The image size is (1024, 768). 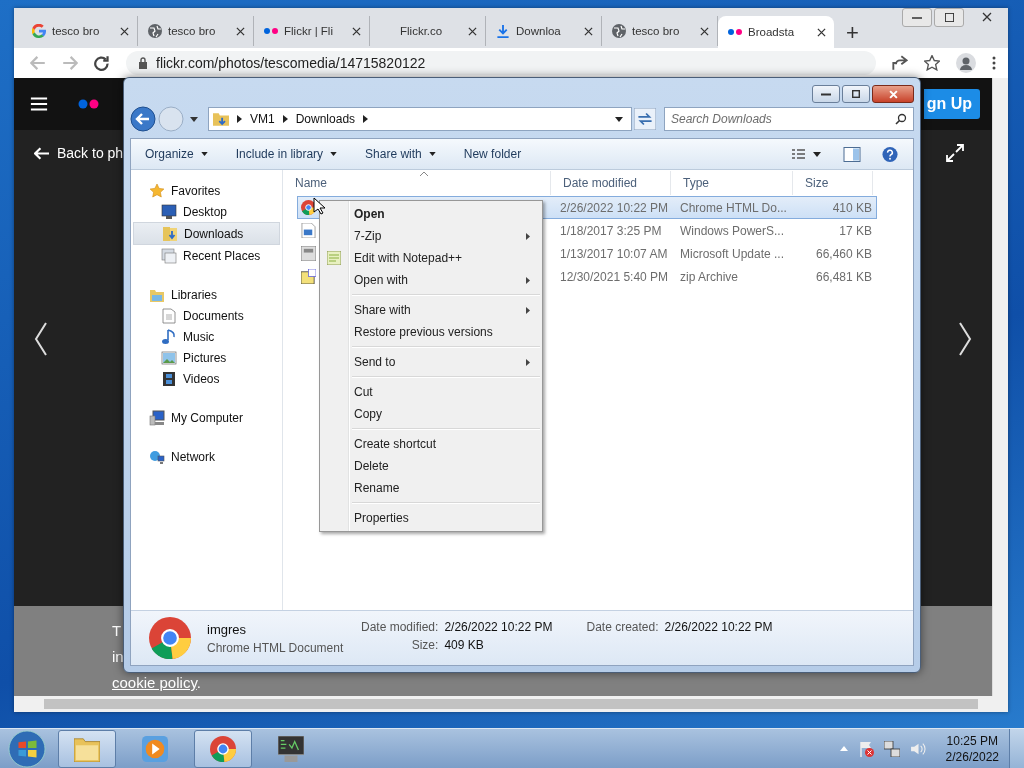 I want to click on address-bar: VM1 Downloads, so click(x=420, y=119).